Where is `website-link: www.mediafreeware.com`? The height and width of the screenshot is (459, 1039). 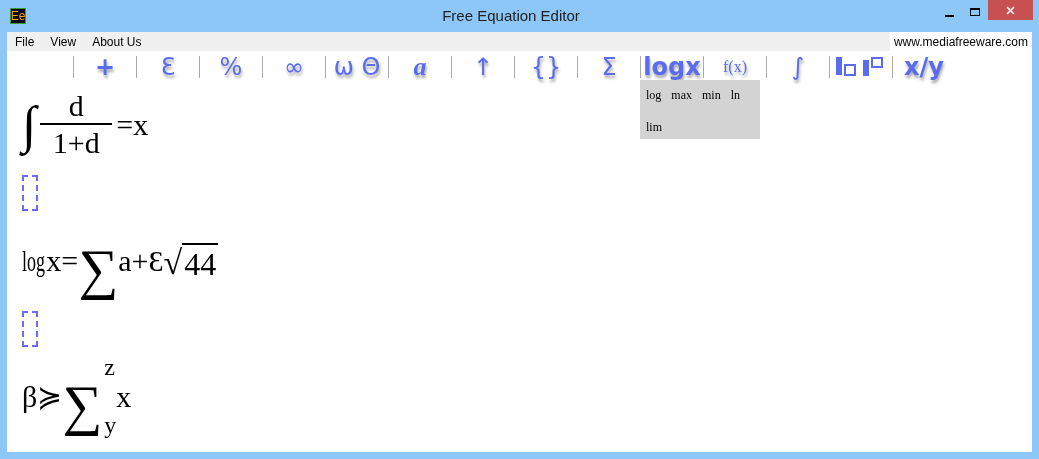 website-link: www.mediafreeware.com is located at coordinates (960, 41).